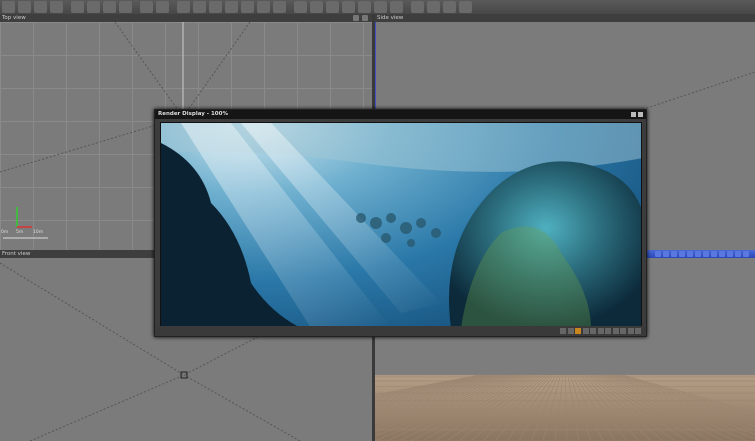  I want to click on render-icon, so click(417, 7).